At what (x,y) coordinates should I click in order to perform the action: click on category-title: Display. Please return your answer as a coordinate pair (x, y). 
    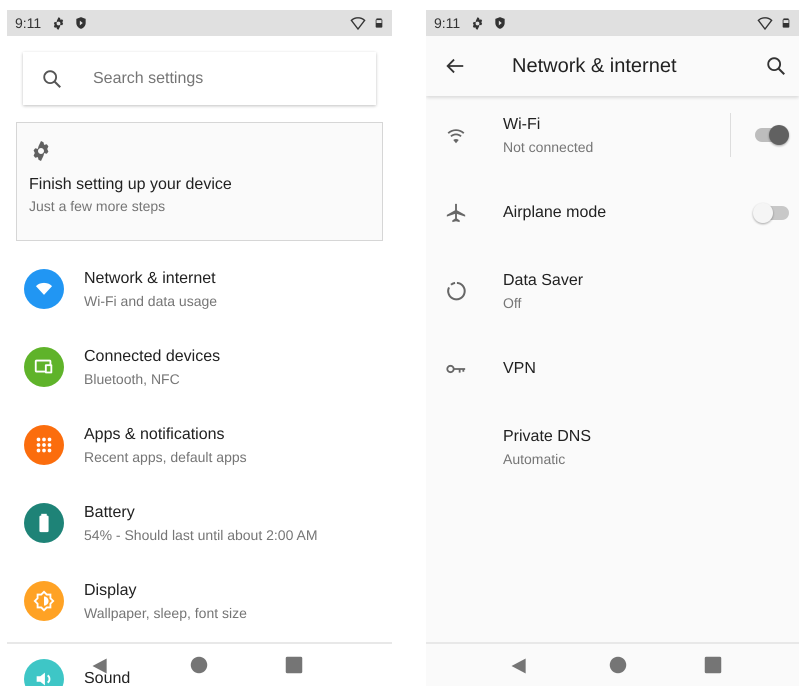
    Looking at the image, I should click on (111, 590).